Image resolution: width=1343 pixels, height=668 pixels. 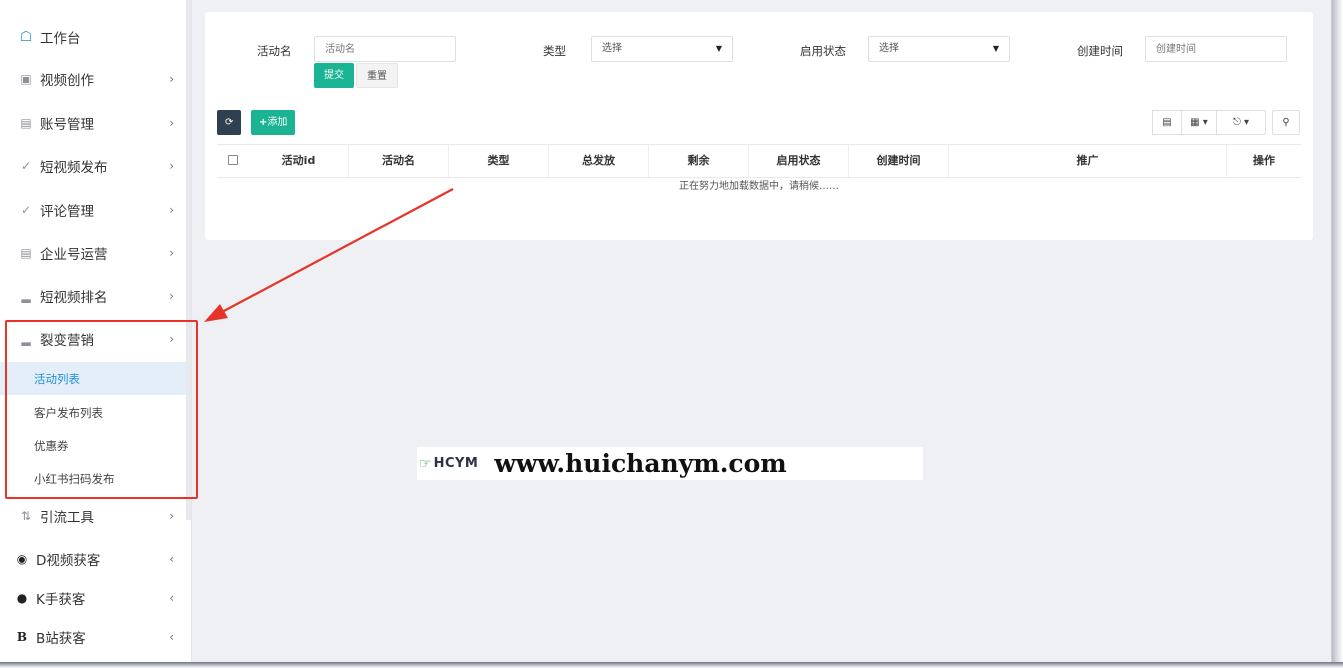 What do you see at coordinates (612, 48) in the screenshot?
I see `type-select-value: 选择` at bounding box center [612, 48].